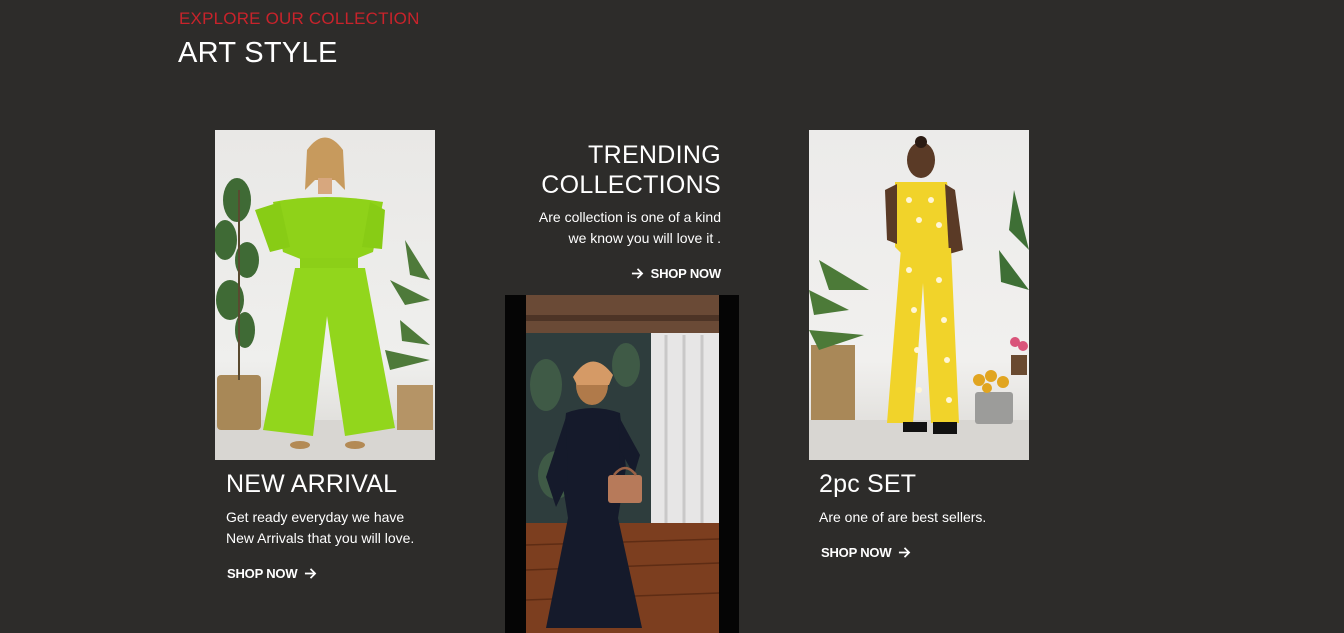 This screenshot has width=1344, height=633. Describe the element at coordinates (325, 295) in the screenshot. I see `new-arrival-image` at that location.